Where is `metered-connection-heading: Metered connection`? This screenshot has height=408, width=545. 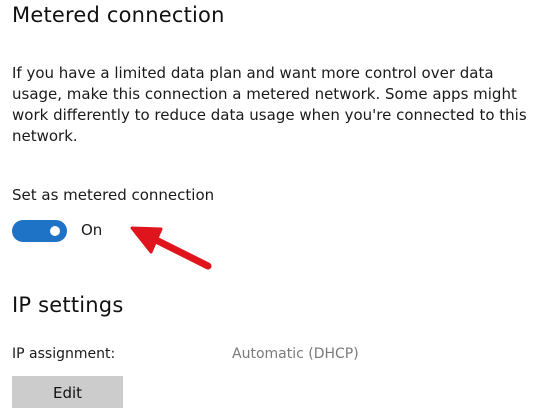
metered-connection-heading: Metered connection is located at coordinates (118, 15).